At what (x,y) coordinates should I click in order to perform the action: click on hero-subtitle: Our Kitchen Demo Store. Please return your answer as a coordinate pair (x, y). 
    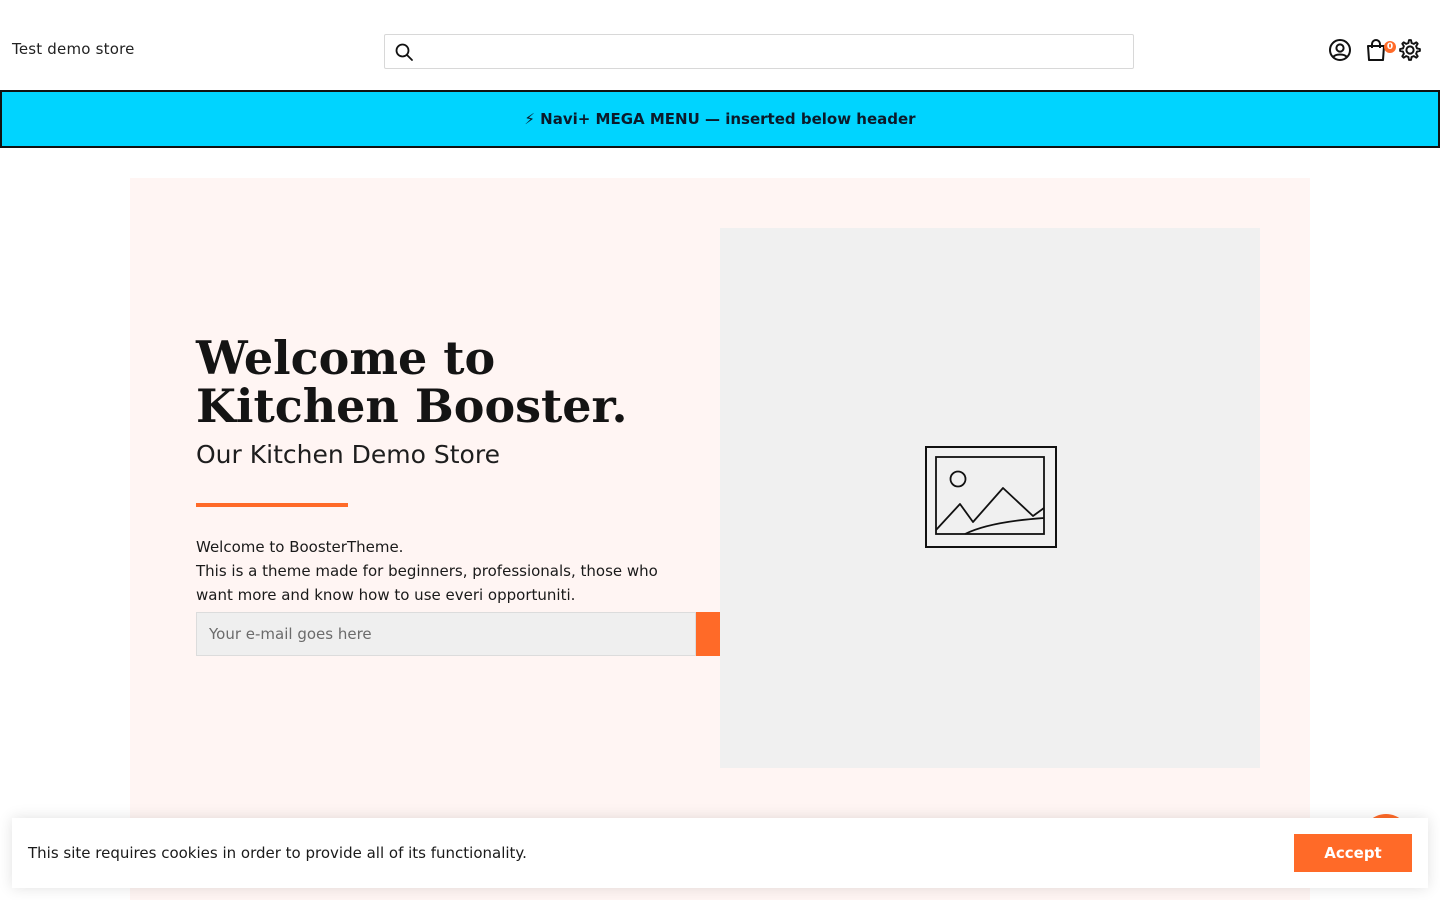
    Looking at the image, I should click on (348, 454).